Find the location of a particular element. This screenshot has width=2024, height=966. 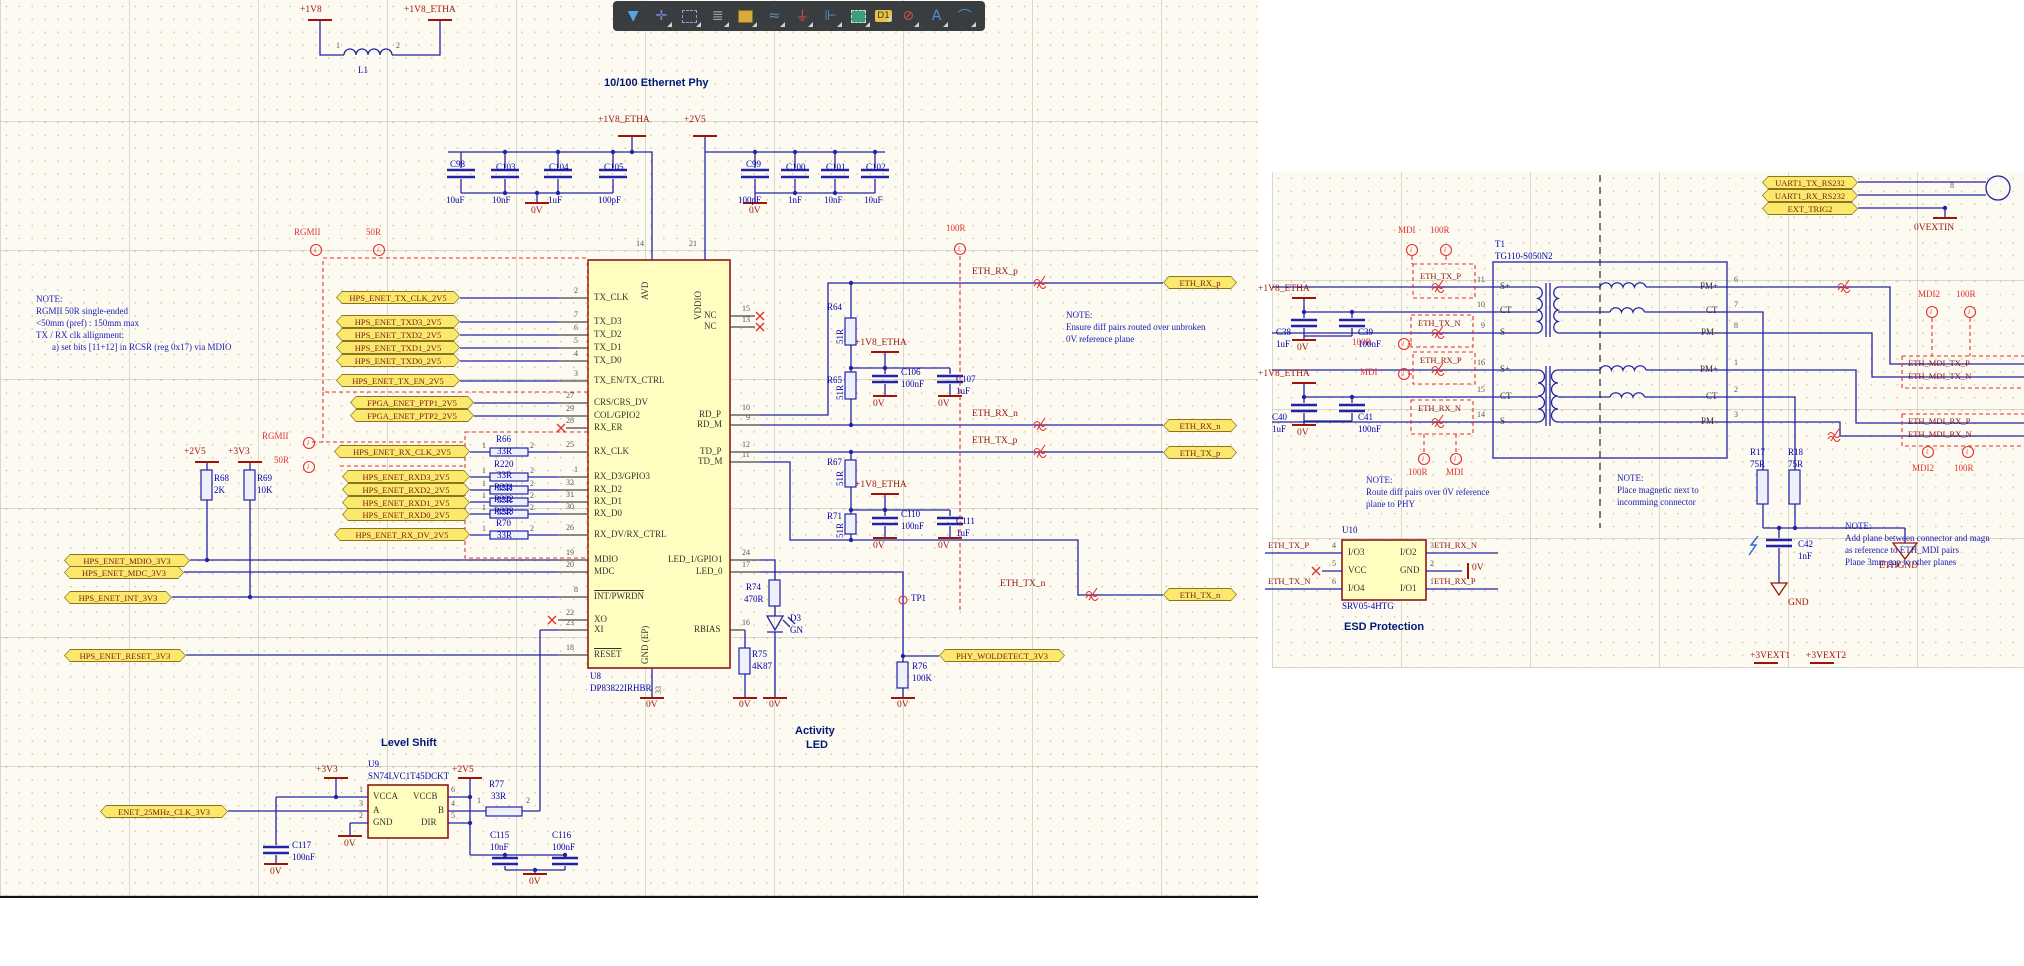

label-c38: C38 is located at coordinates (1283, 332).